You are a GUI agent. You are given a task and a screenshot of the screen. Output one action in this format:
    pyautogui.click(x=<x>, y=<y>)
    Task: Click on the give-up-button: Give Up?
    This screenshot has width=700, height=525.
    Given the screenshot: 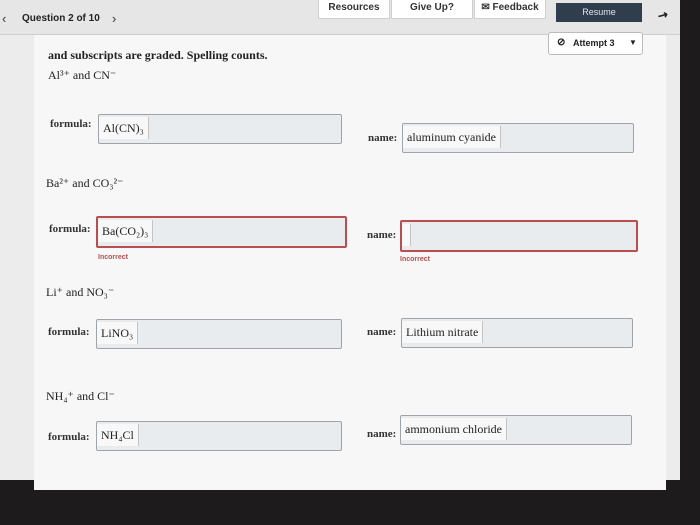 What is the action you would take?
    pyautogui.click(x=432, y=9)
    